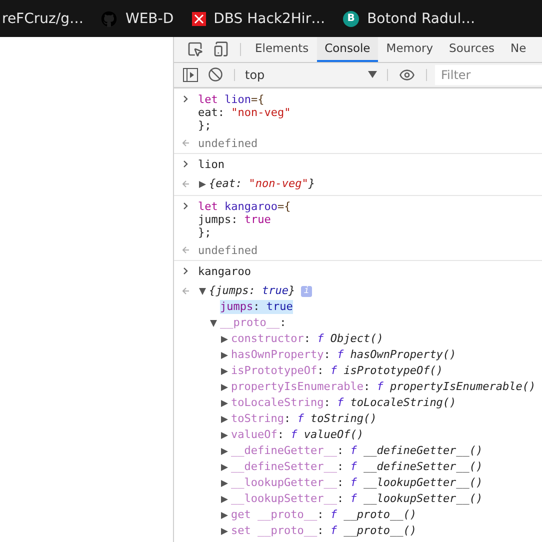 The width and height of the screenshot is (542, 542). What do you see at coordinates (351, 18) in the screenshot?
I see `site-avatar-icon: B` at bounding box center [351, 18].